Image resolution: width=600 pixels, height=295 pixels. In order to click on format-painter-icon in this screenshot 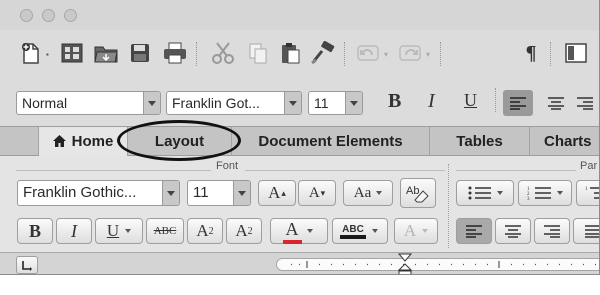, I will do `click(323, 53)`.